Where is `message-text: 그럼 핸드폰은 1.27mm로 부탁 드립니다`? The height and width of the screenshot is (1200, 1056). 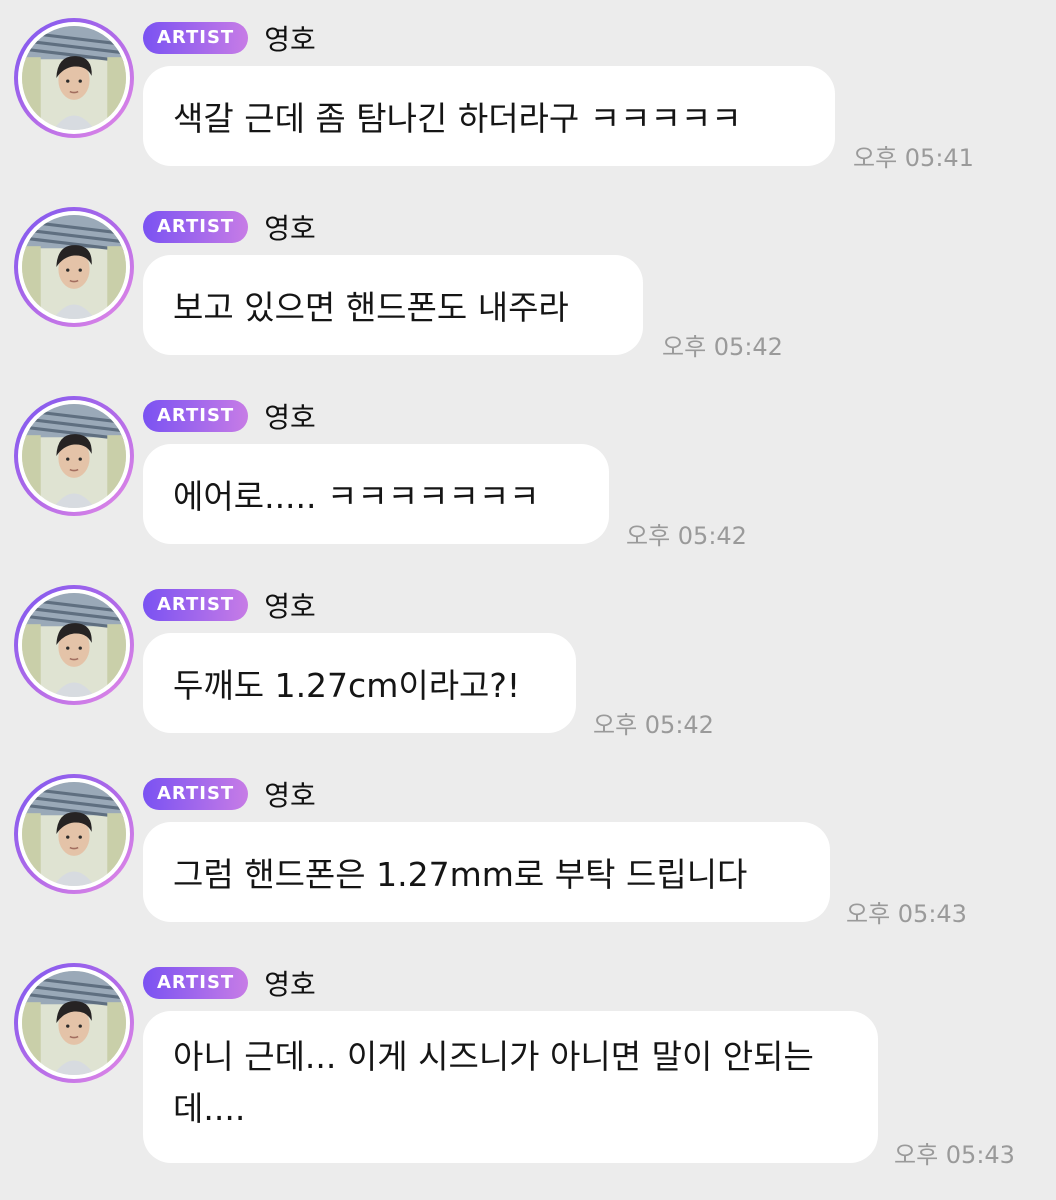 message-text: 그럼 핸드폰은 1.27mm로 부탁 드립니다 is located at coordinates (460, 874).